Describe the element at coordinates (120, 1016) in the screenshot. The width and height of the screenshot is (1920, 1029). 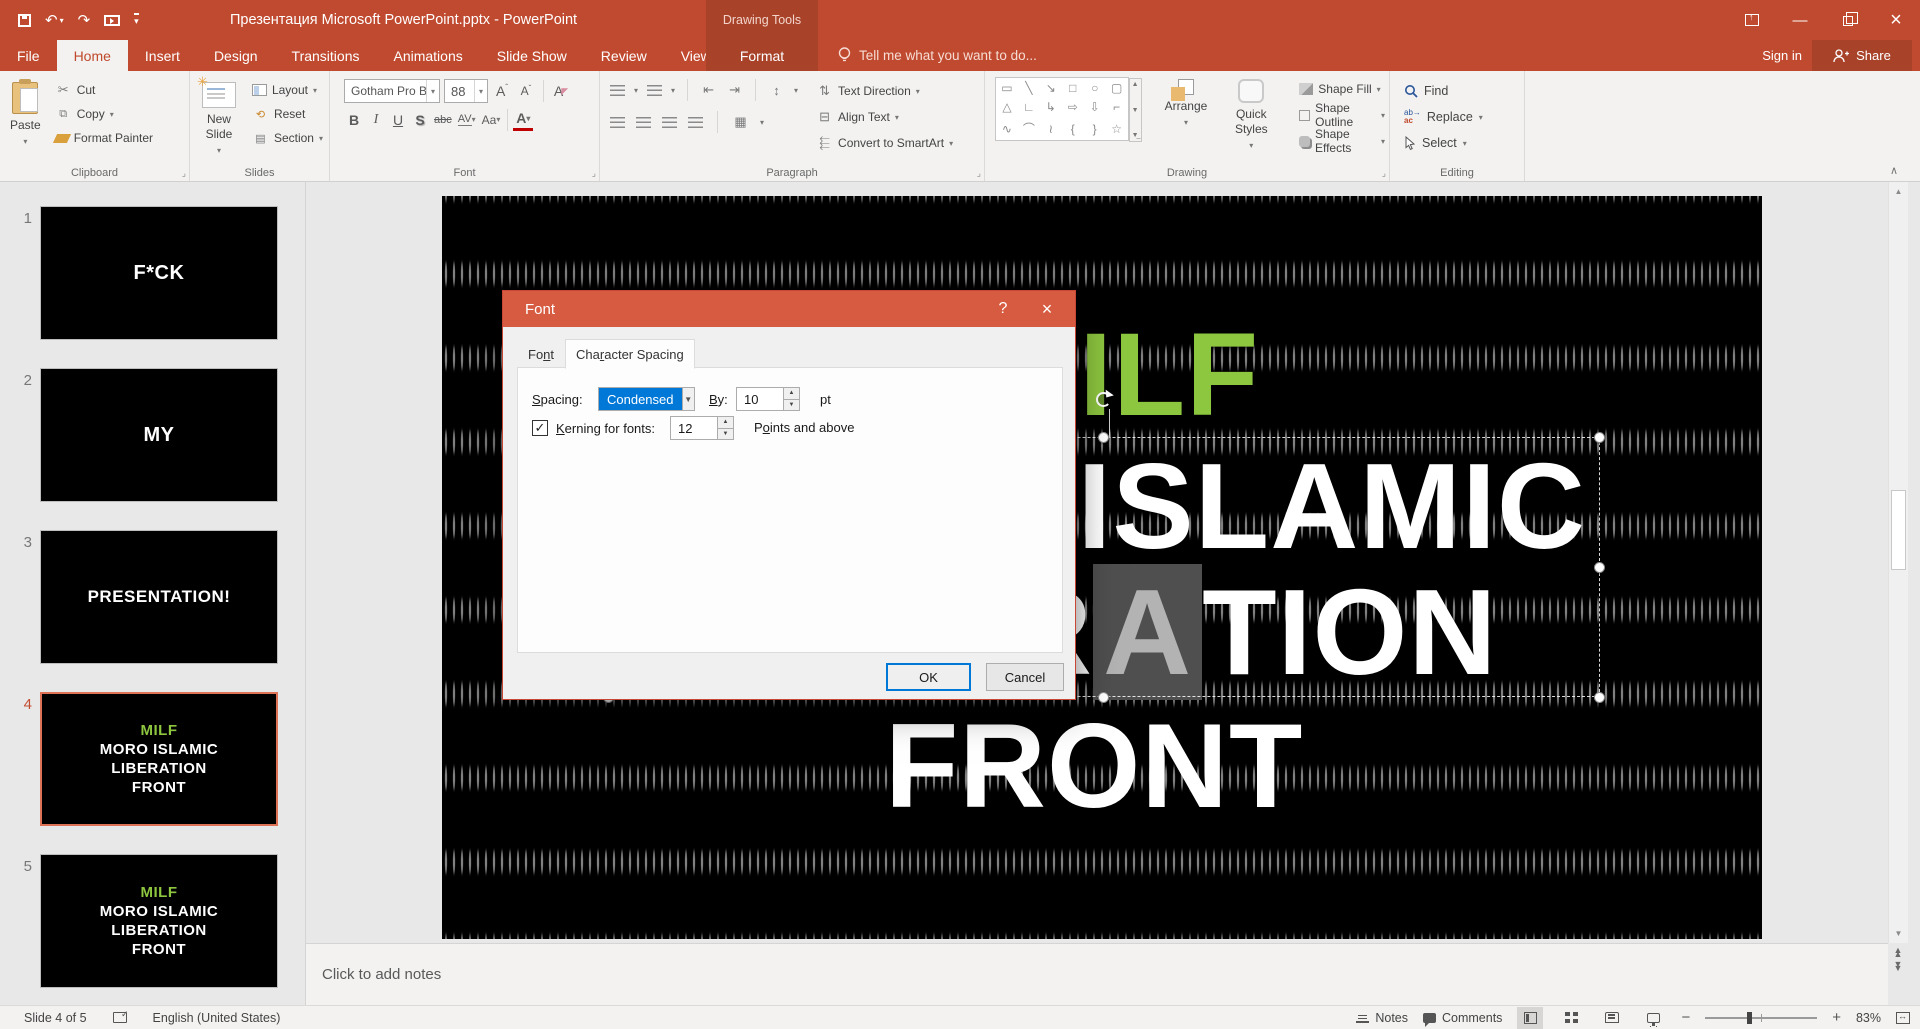
I see `spellcheck-icon` at that location.